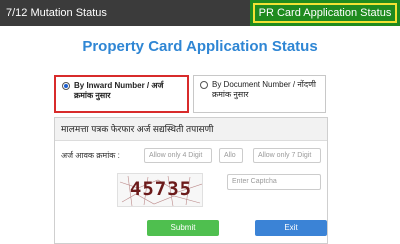 The height and width of the screenshot is (244, 400). Describe the element at coordinates (204, 85) in the screenshot. I see `radio-unselected-icon` at that location.